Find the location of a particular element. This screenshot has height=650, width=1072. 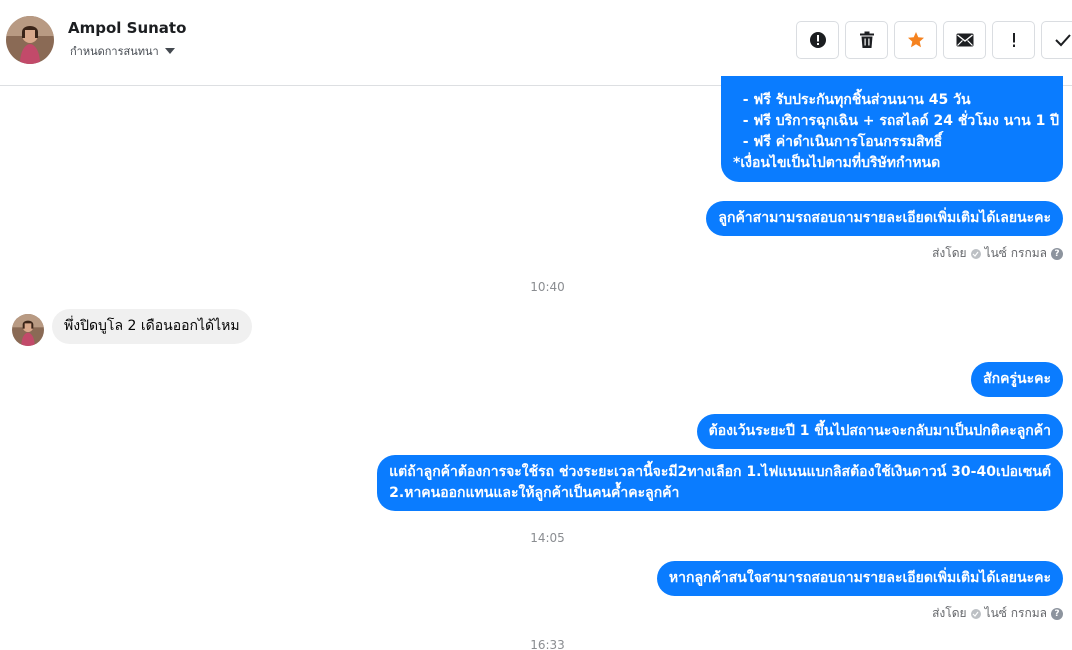

done-button is located at coordinates (1056, 40).